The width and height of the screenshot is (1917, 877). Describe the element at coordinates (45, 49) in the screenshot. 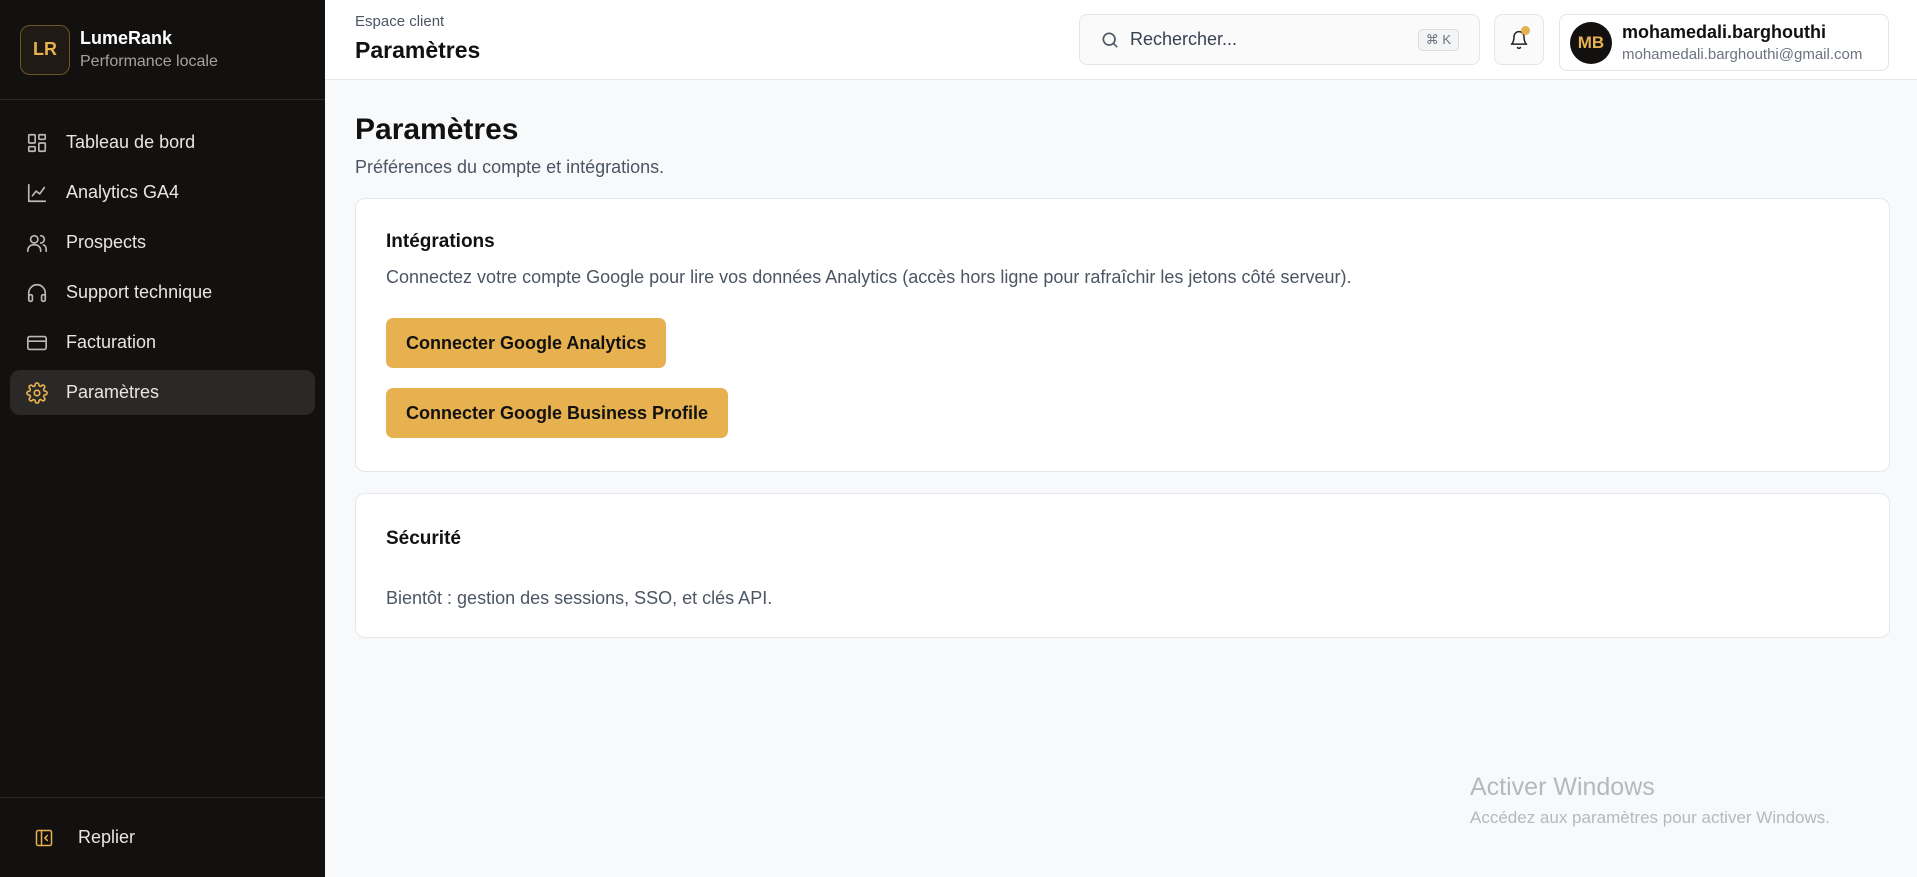

I see `brand-logo: LR` at that location.